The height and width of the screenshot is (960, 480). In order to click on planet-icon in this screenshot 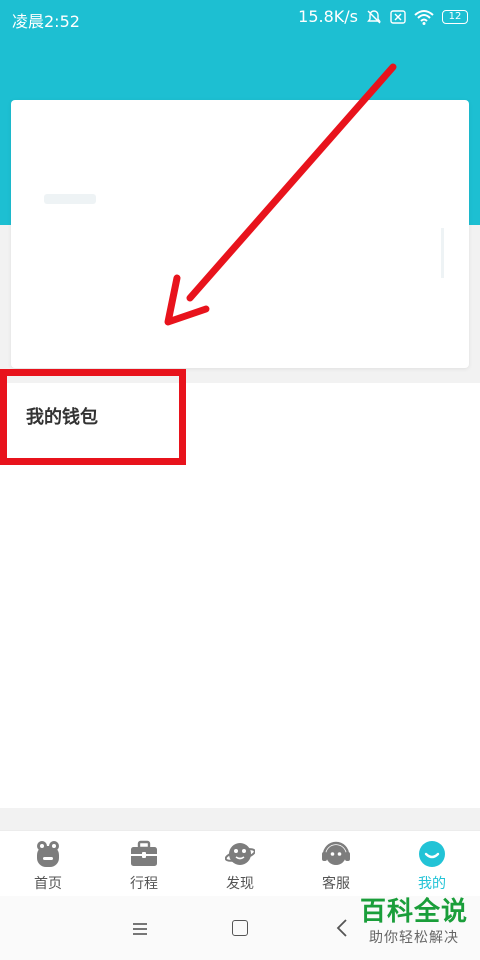, I will do `click(240, 854)`.